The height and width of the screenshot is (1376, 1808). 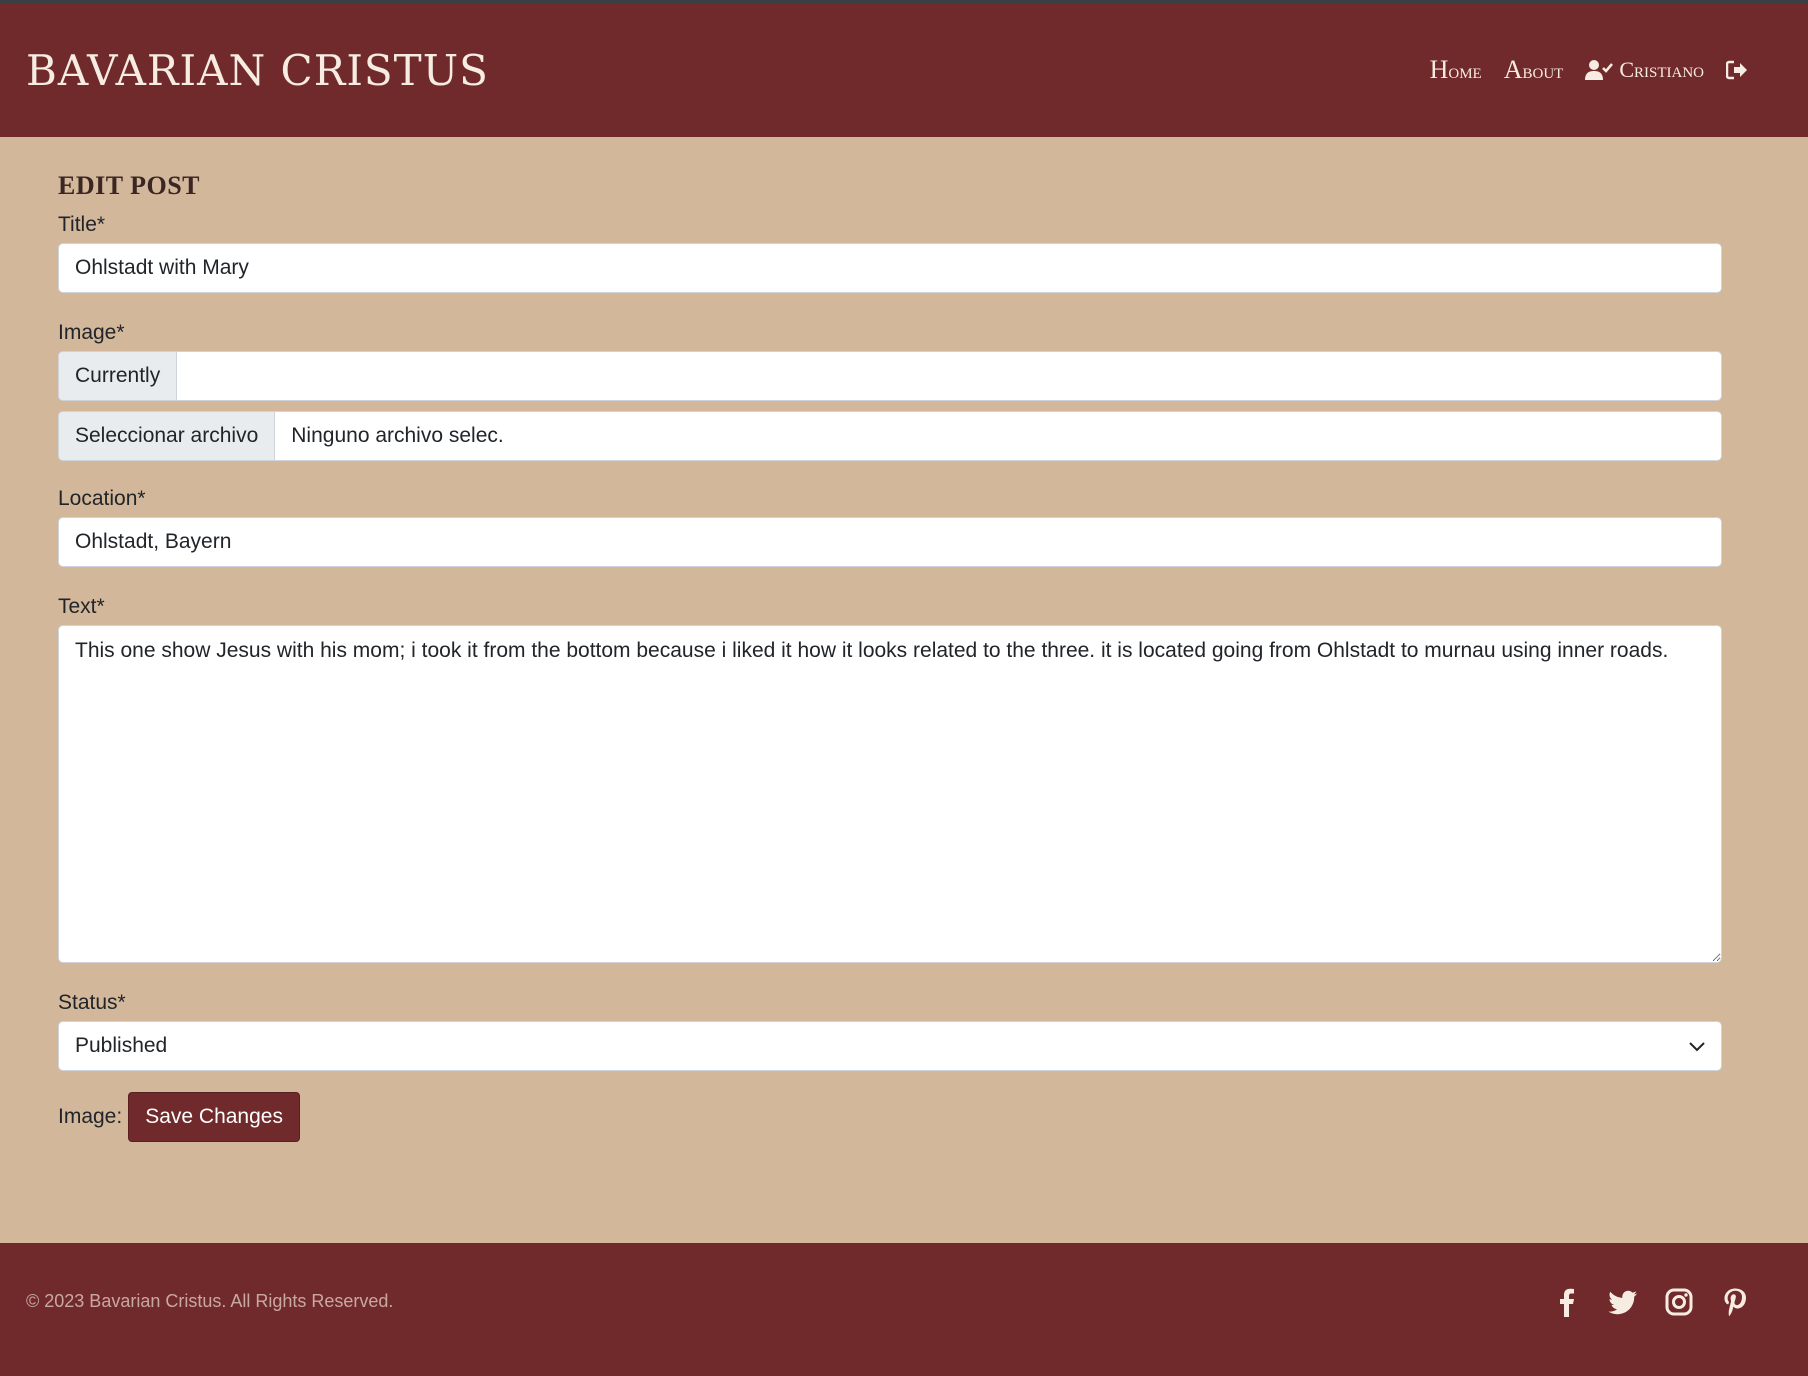 What do you see at coordinates (90, 1116) in the screenshot?
I see `image-caption: Image:` at bounding box center [90, 1116].